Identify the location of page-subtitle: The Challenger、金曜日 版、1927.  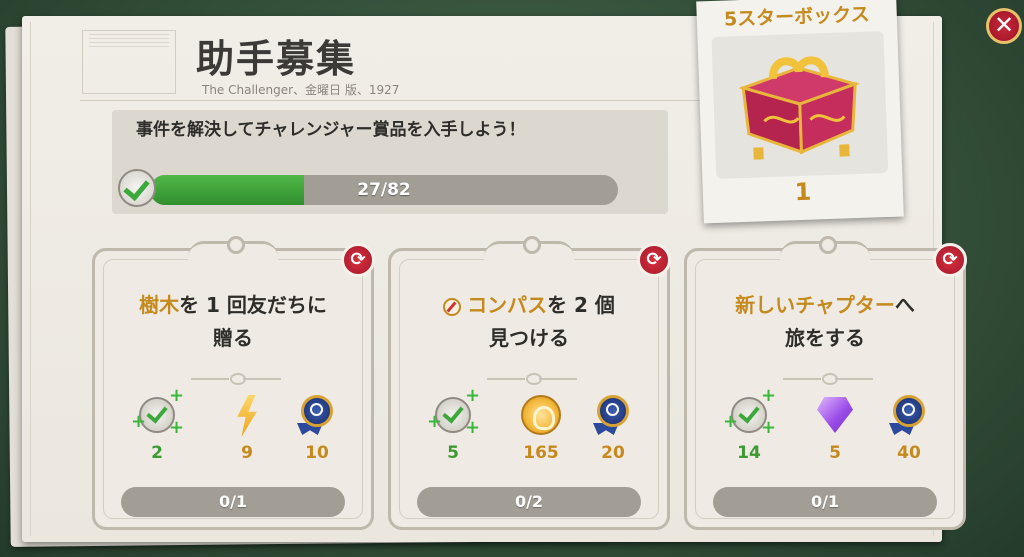
(301, 90).